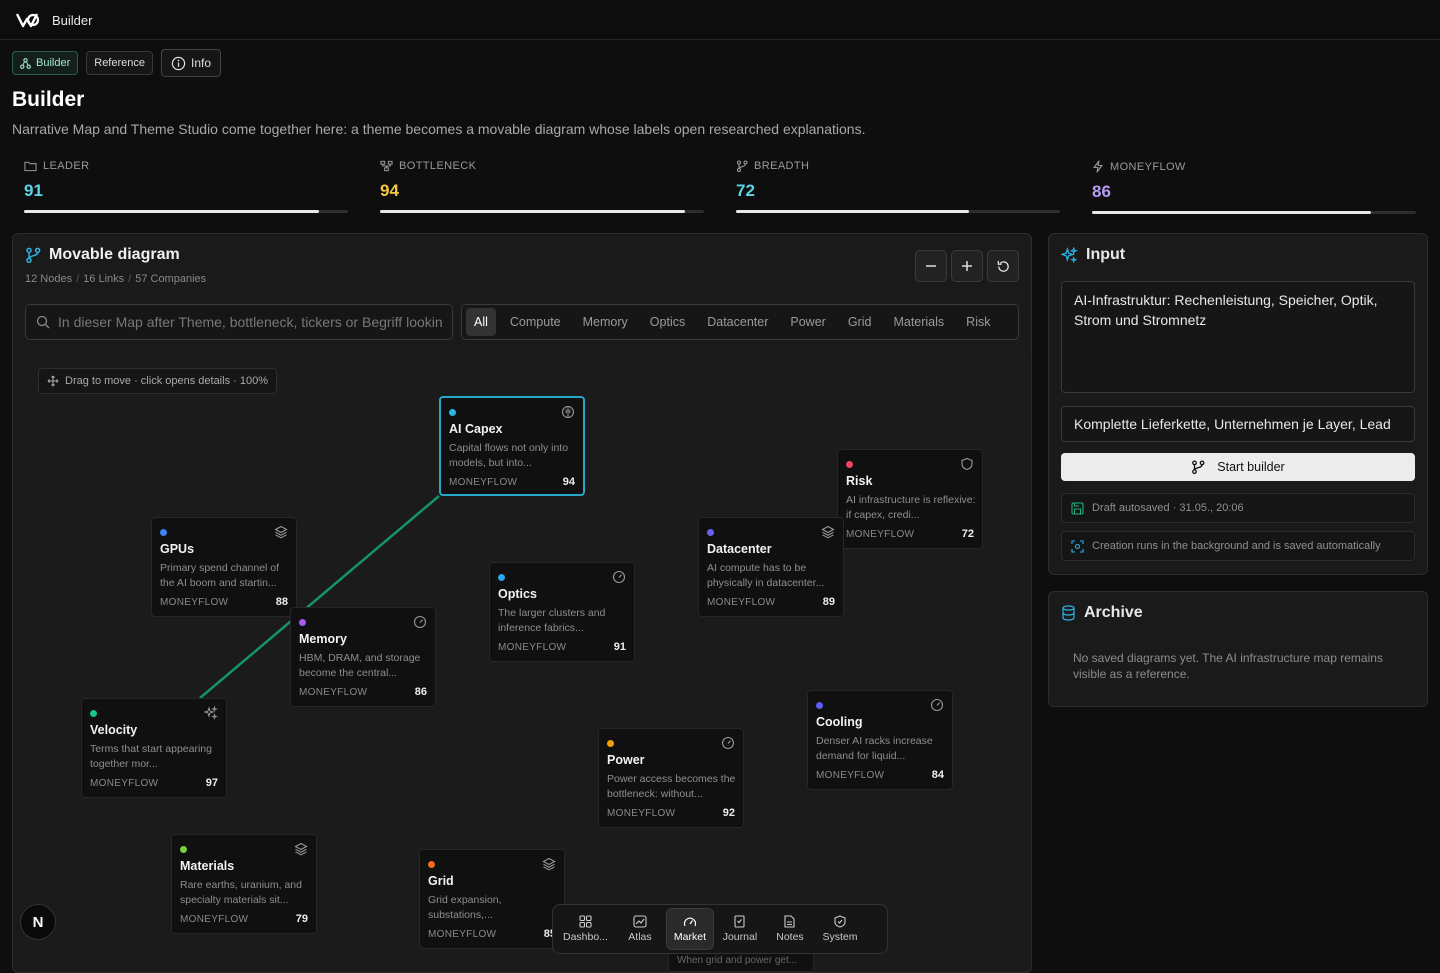 The height and width of the screenshot is (973, 1440). Describe the element at coordinates (807, 322) in the screenshot. I see `filter-power: Power` at that location.